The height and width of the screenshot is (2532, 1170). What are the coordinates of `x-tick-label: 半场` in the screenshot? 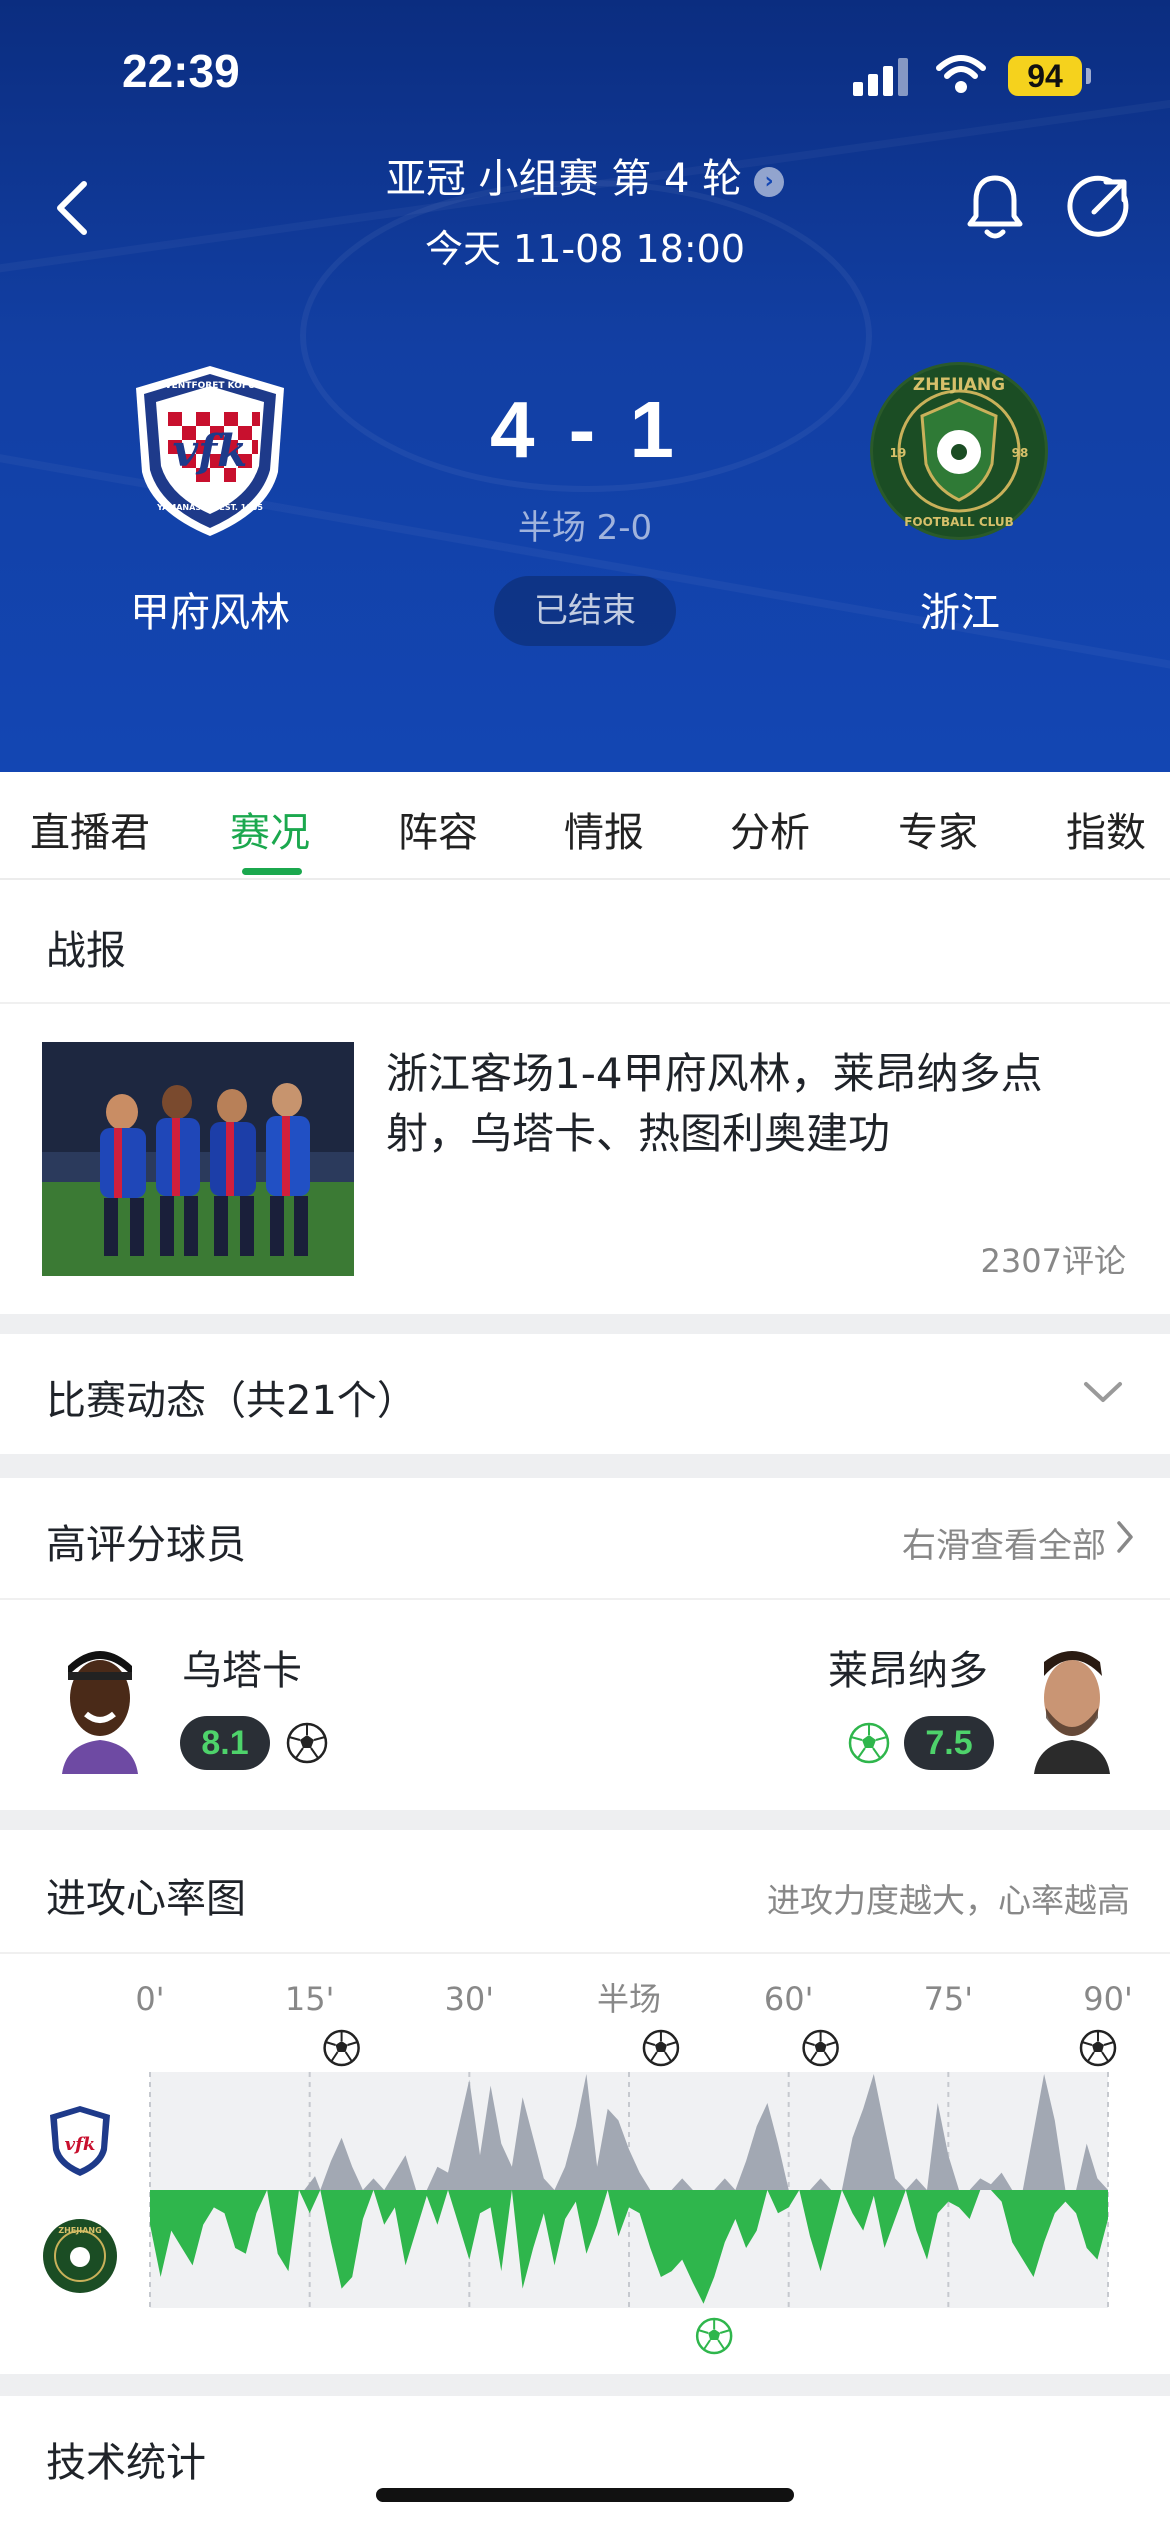 It's located at (629, 1999).